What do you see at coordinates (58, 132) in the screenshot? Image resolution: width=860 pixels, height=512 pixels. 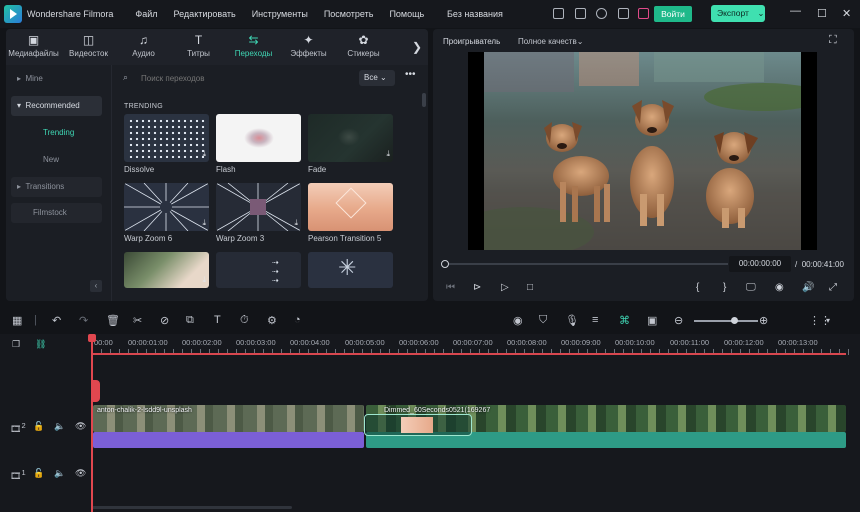 I see `sidebar-sub-trending: Trending` at bounding box center [58, 132].